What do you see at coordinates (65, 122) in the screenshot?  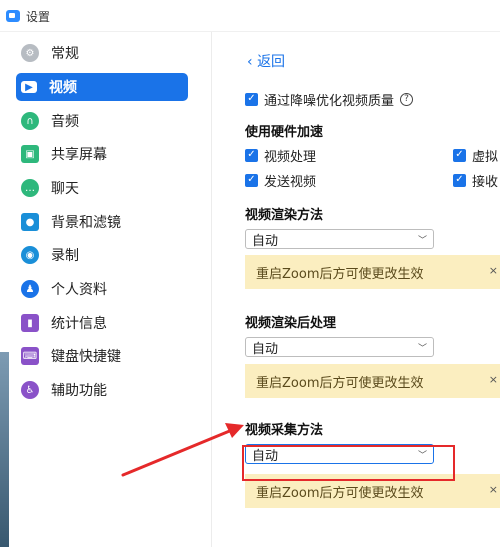 I see `sidebar-item-label: 音频` at bounding box center [65, 122].